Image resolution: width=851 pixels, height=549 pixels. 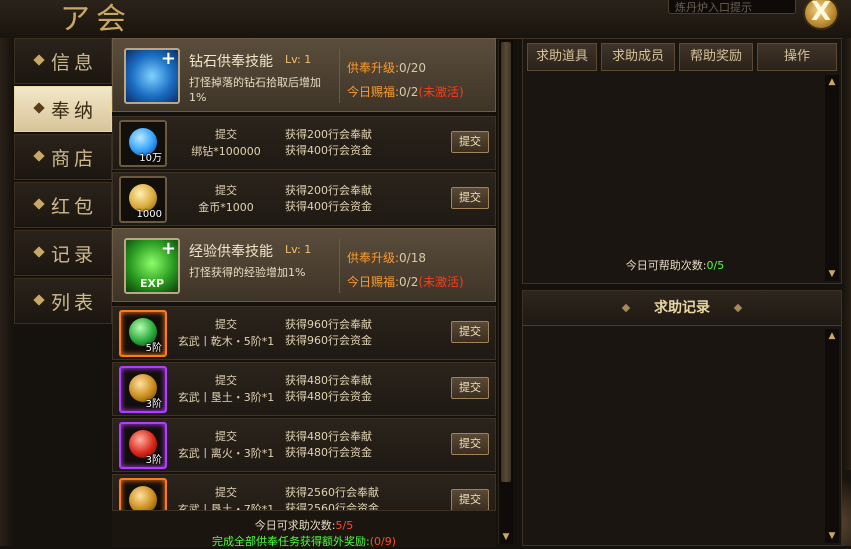 What do you see at coordinates (732, 7) in the screenshot?
I see `top-hint-field: 炼丹炉入口提示` at bounding box center [732, 7].